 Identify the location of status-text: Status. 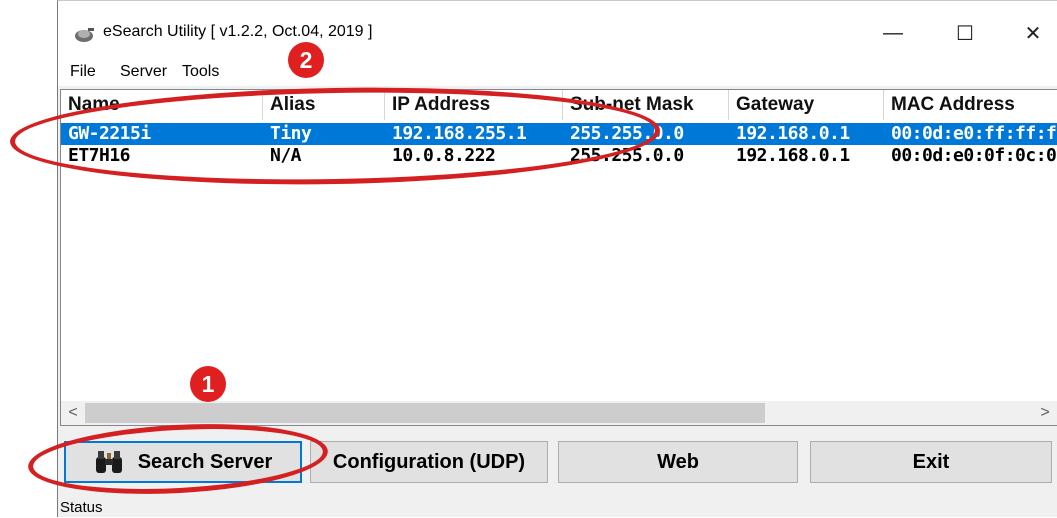
(81, 507).